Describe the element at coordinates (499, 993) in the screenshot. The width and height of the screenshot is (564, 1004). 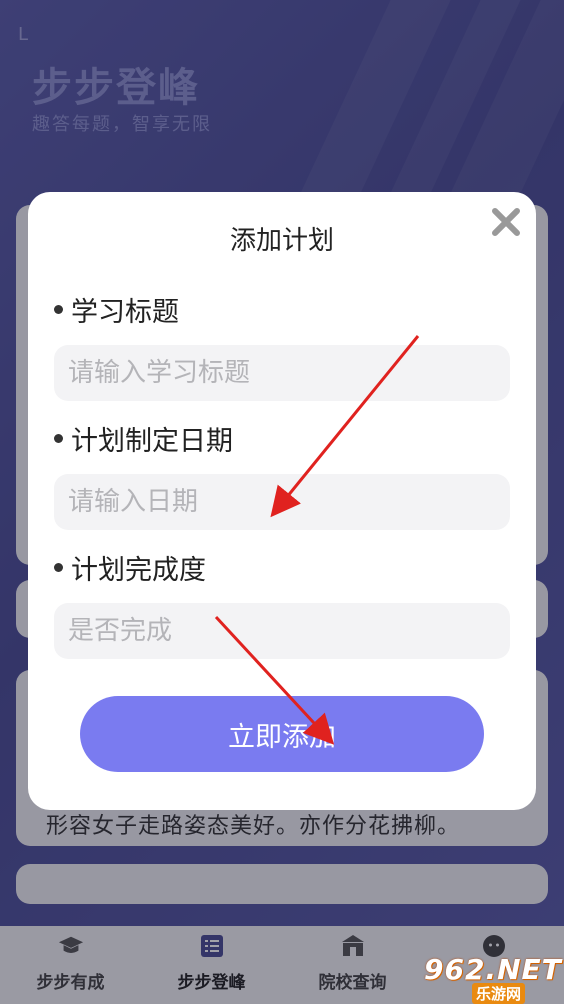
I see `watermark-sub: 乐游网` at that location.